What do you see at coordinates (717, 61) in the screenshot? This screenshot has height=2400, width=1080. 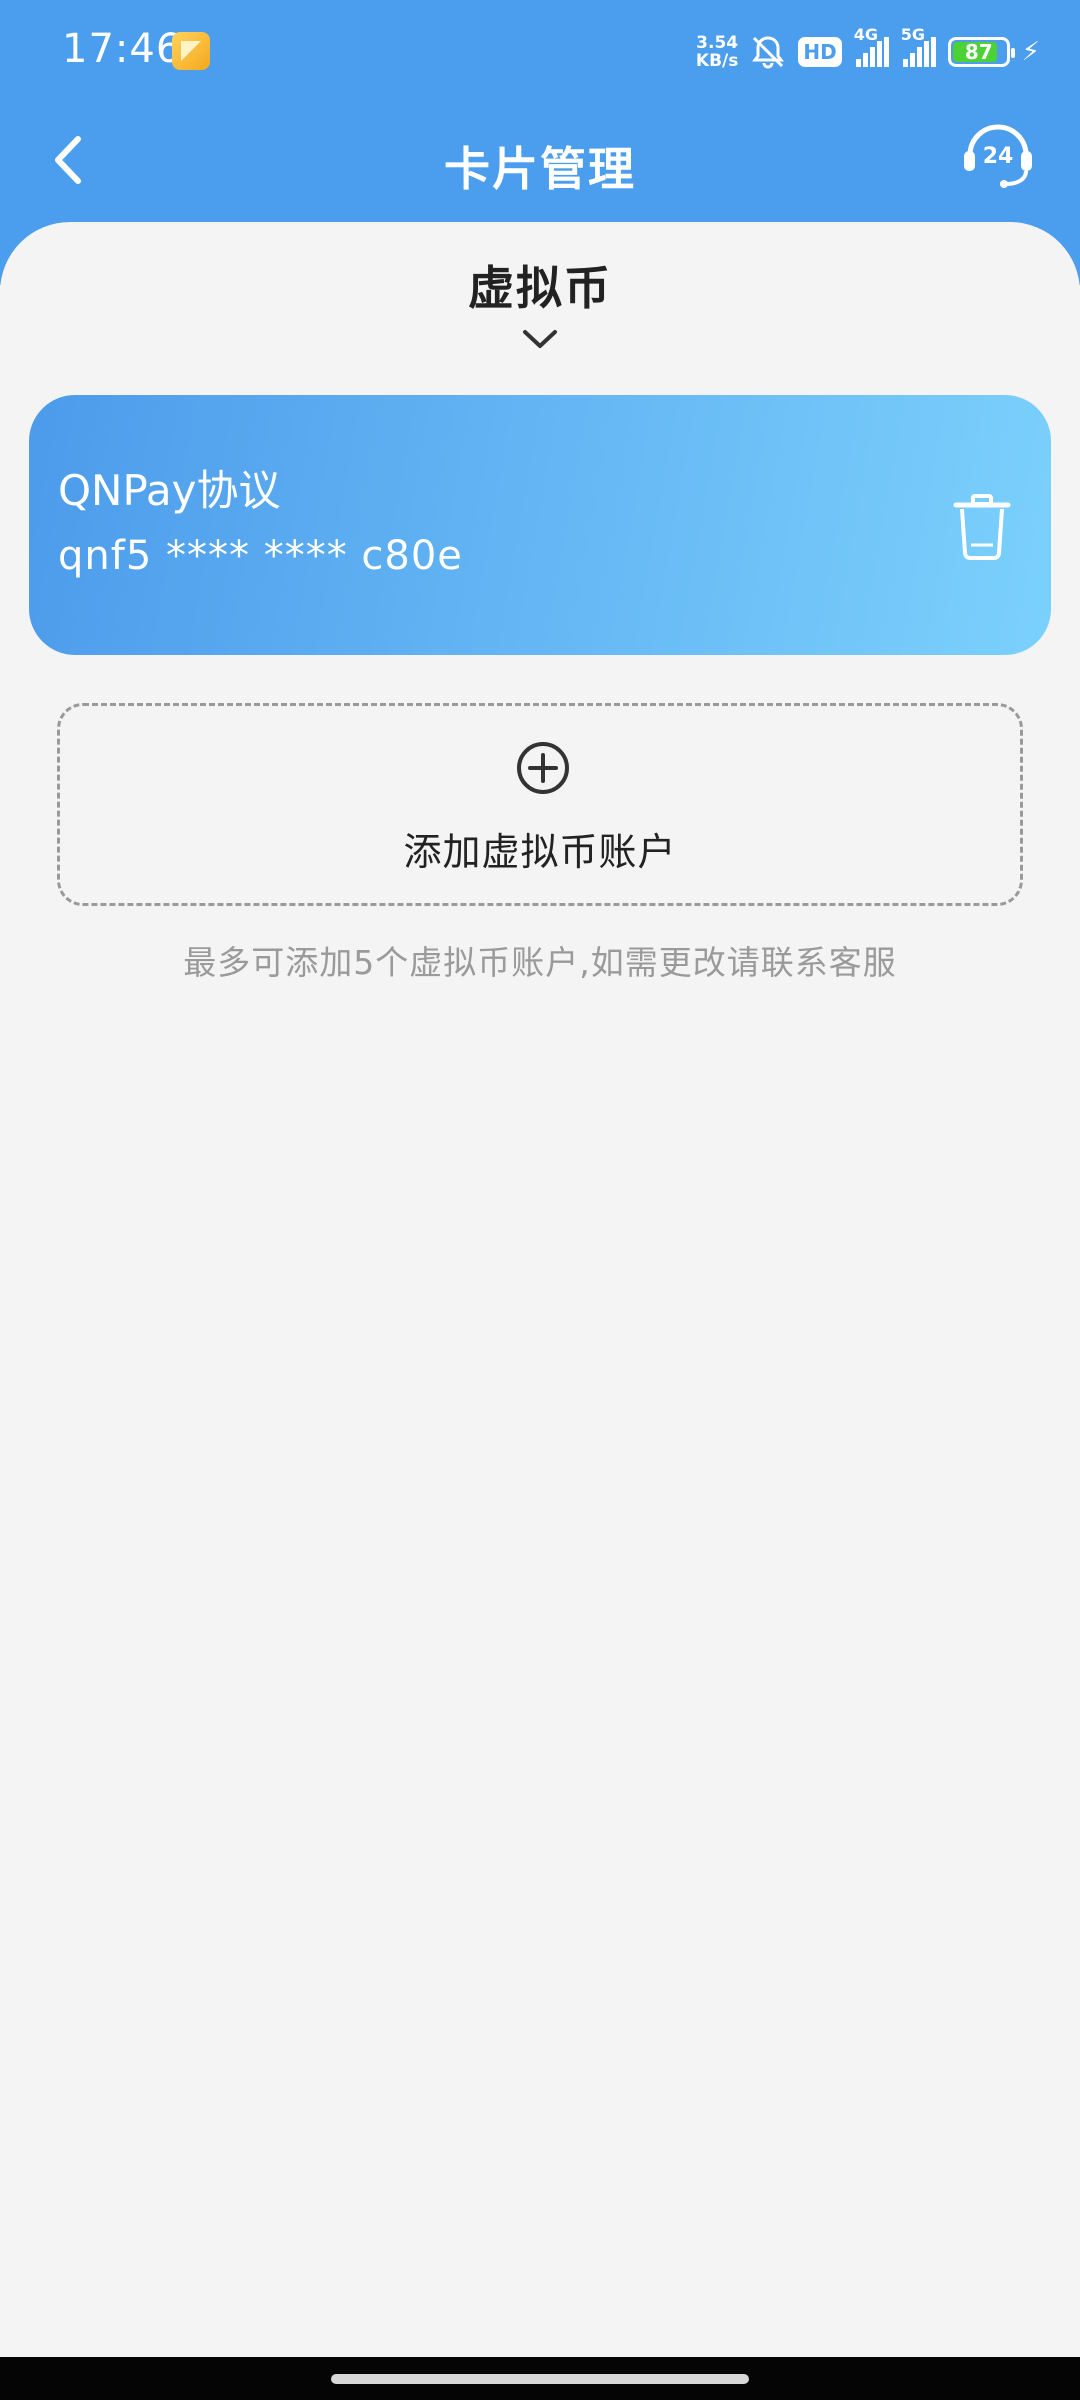 I see `network-speed-unit: KB/s` at bounding box center [717, 61].